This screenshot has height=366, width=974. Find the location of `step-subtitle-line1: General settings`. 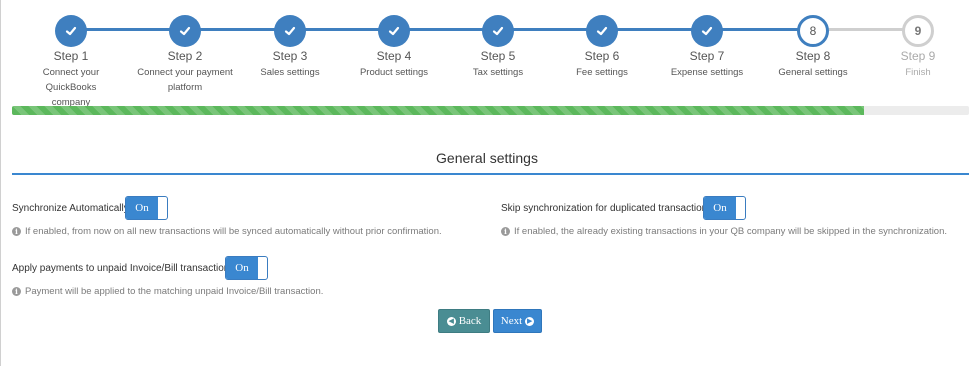

step-subtitle-line1: General settings is located at coordinates (813, 72).